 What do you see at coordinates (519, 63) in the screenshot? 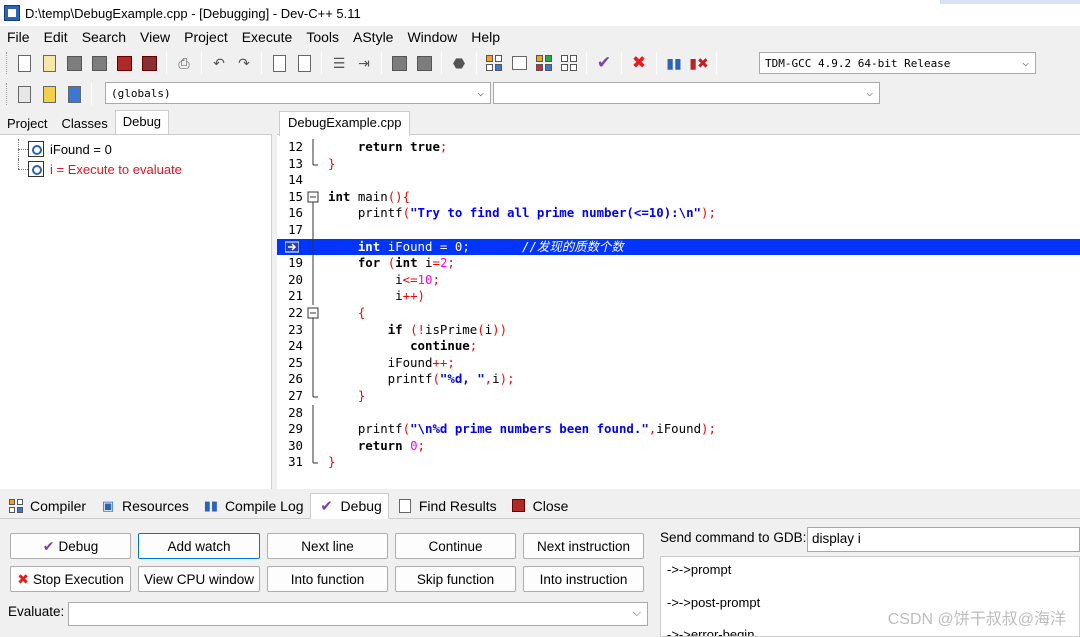
I see `run-icon` at bounding box center [519, 63].